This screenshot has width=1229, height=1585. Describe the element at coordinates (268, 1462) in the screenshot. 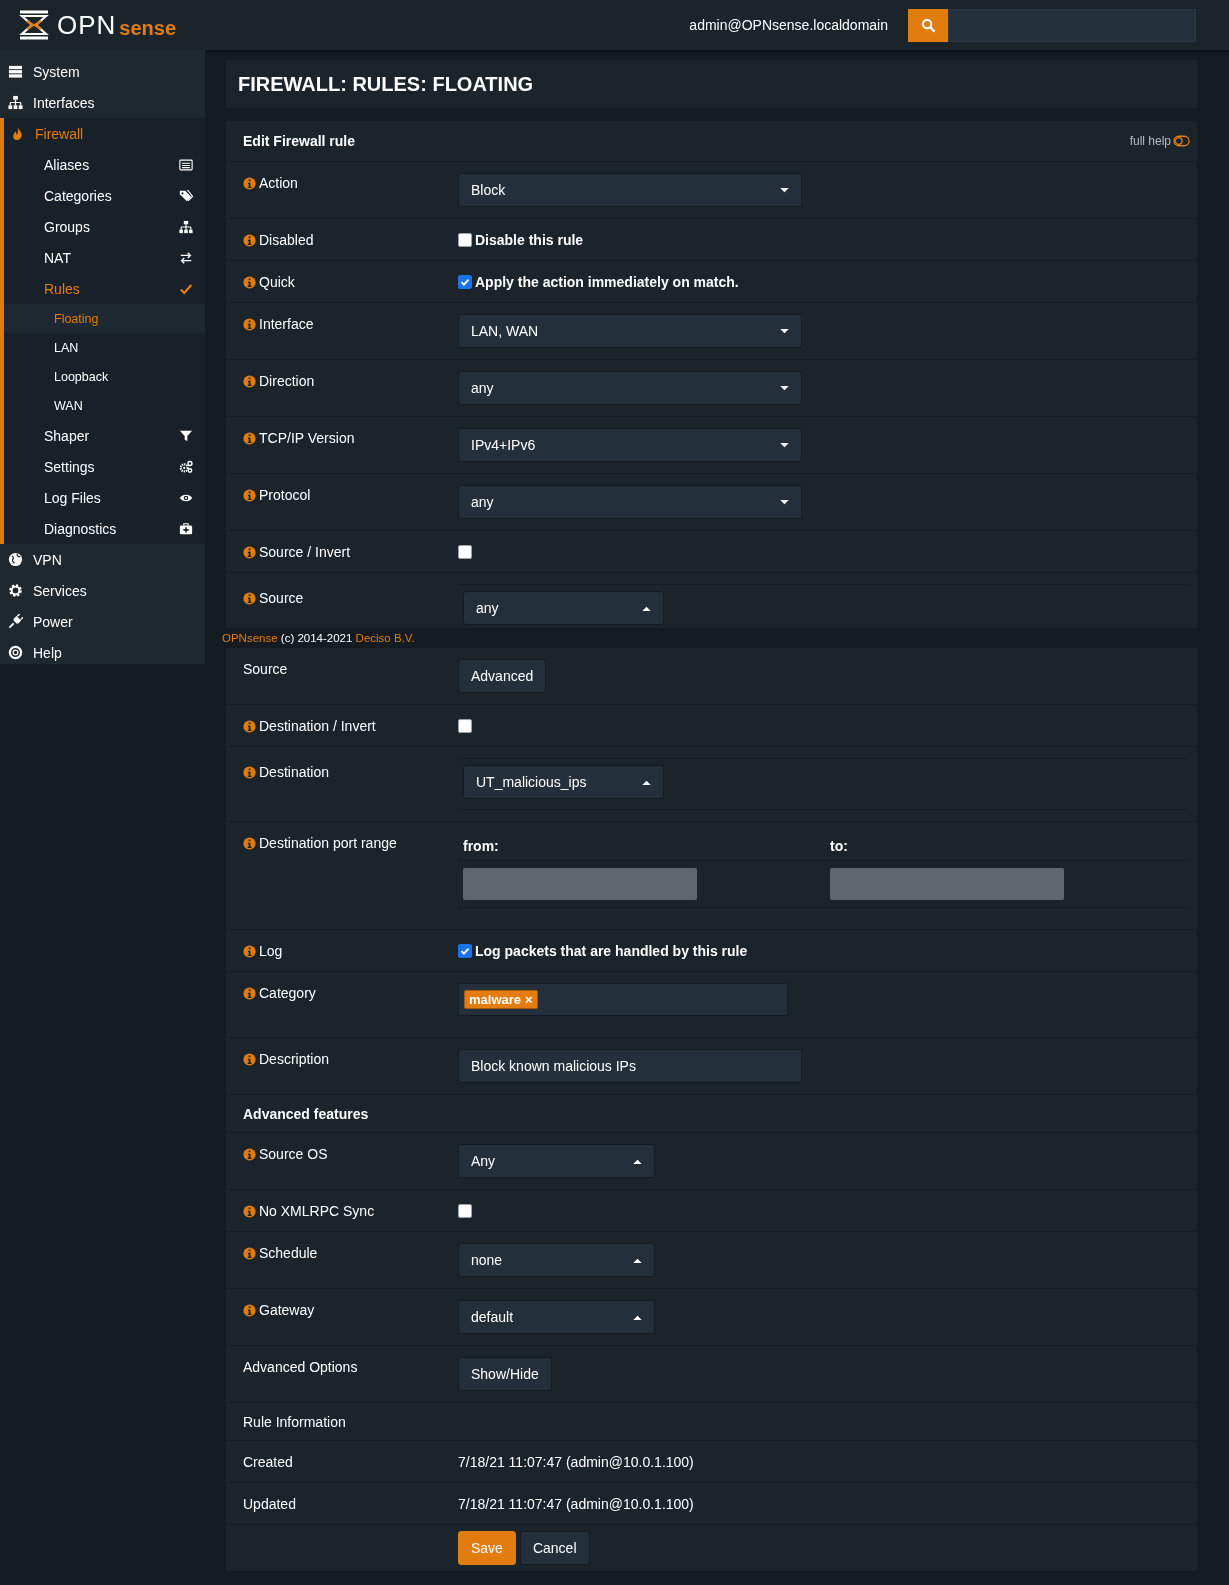

I see `field-label: Created` at that location.